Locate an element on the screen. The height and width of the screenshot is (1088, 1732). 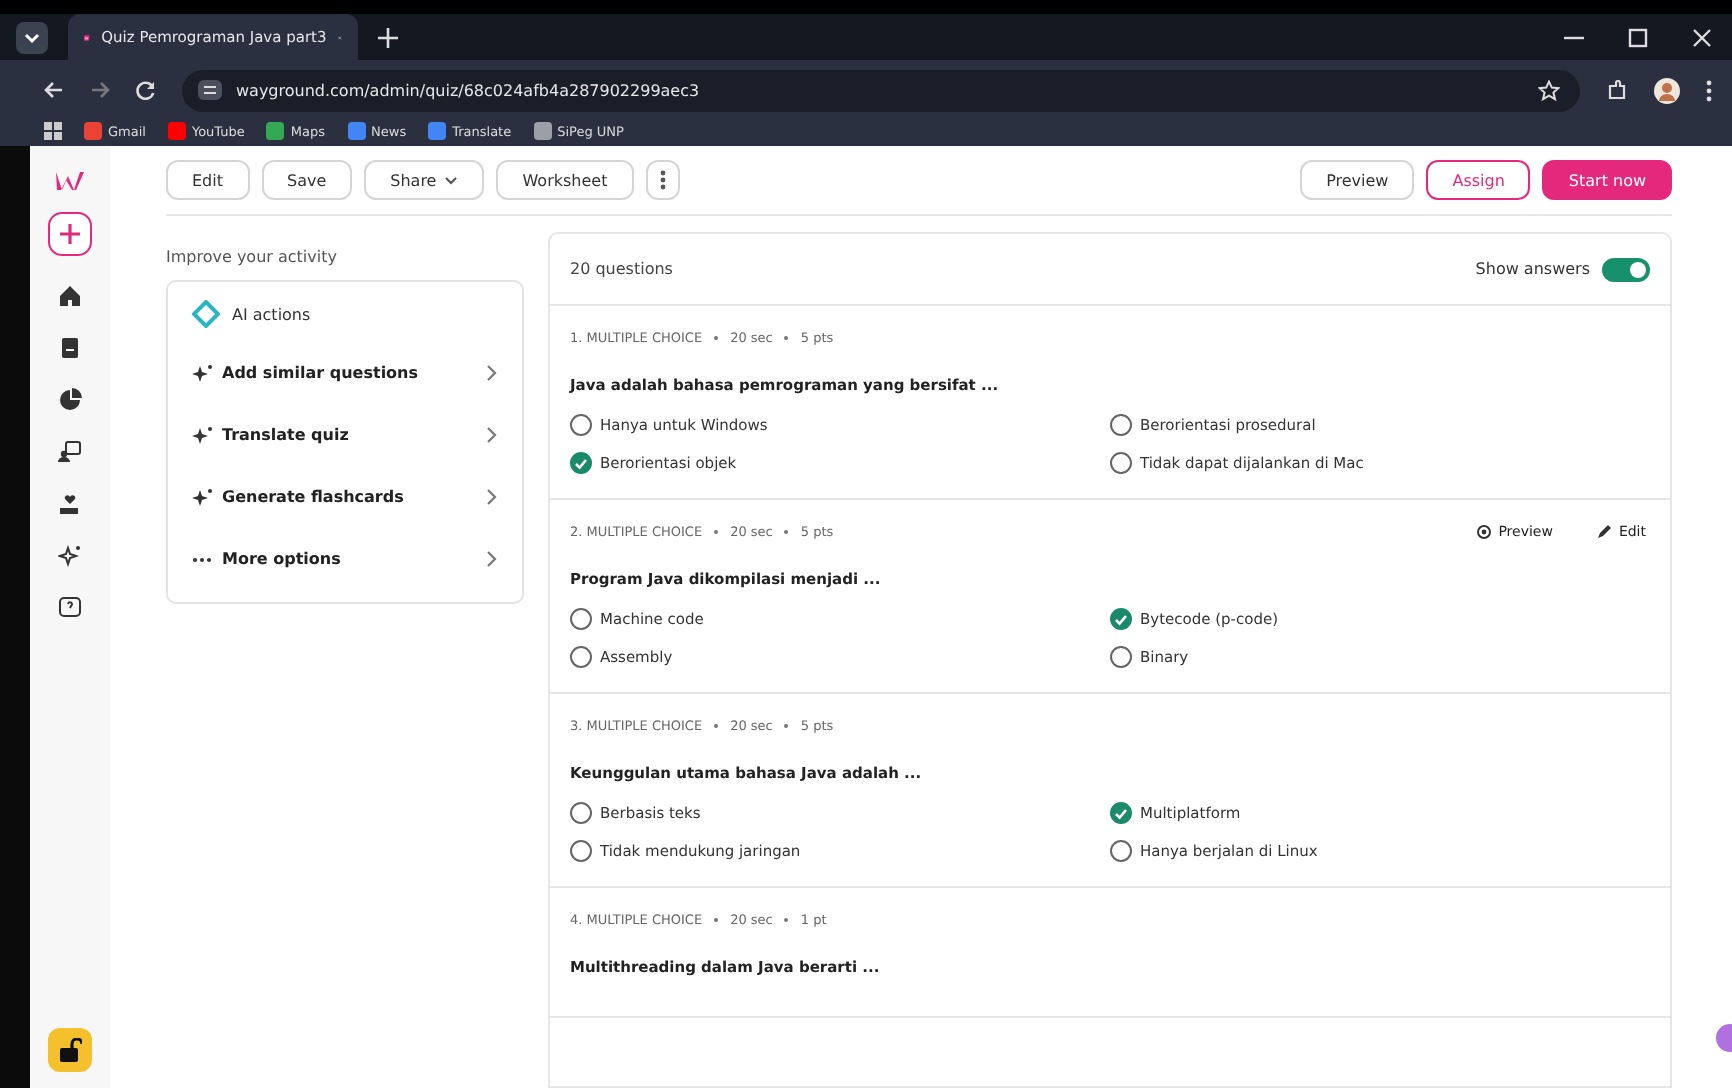
star-icon is located at coordinates (1549, 90).